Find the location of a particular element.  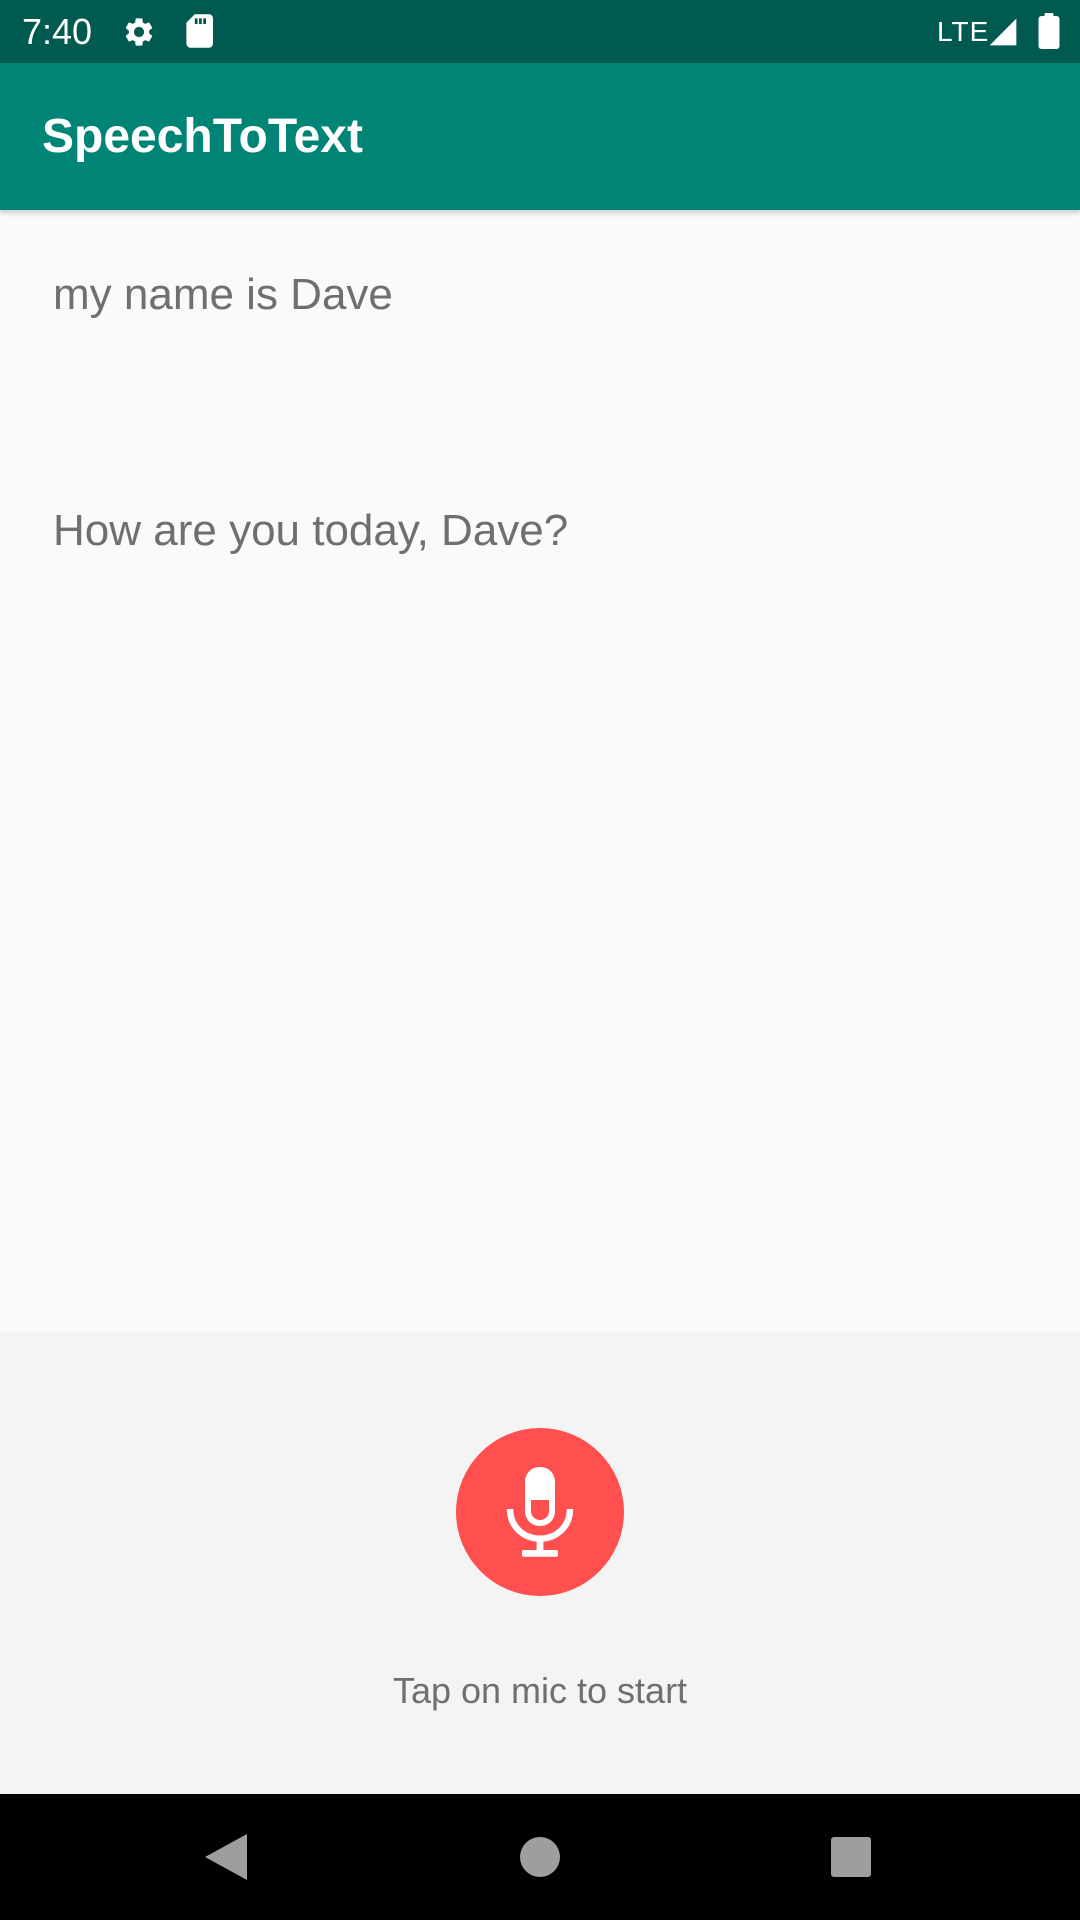

app-title: SpeechToText is located at coordinates (202, 136).